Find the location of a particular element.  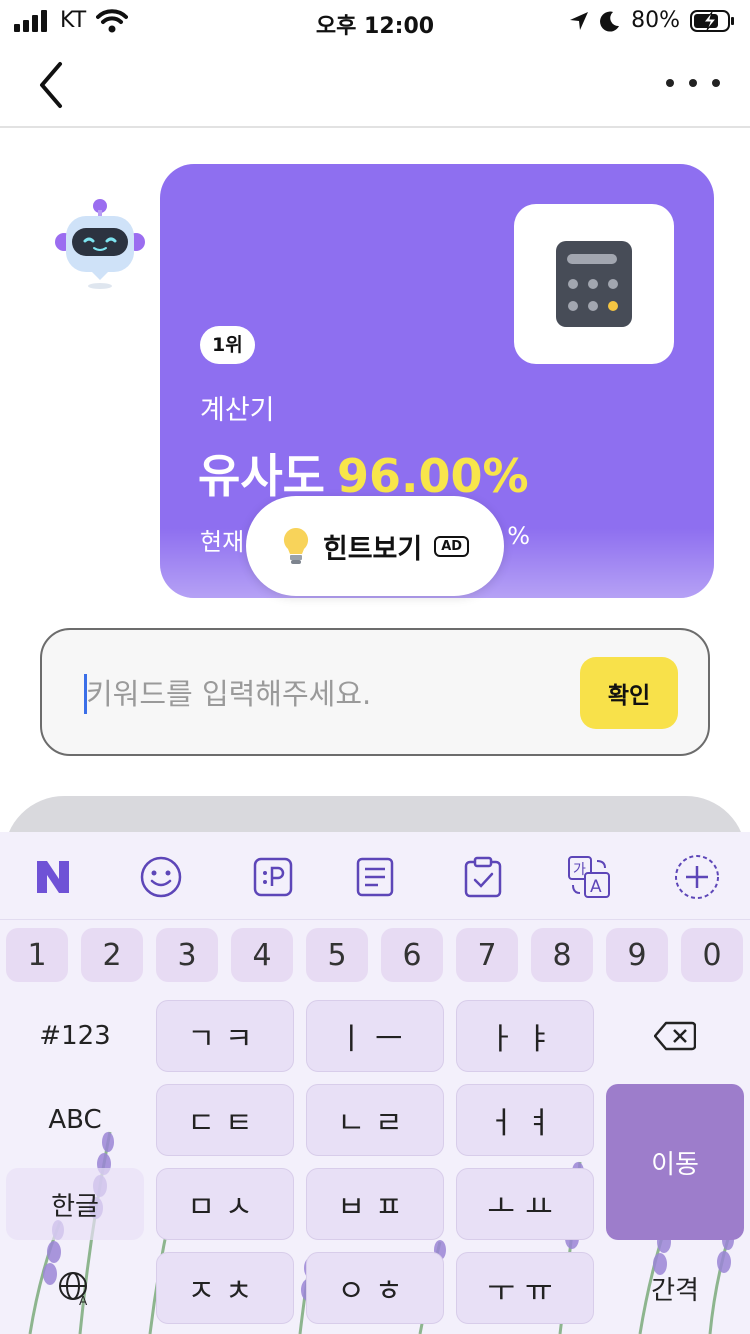

language-key: A is located at coordinates (75, 1288).